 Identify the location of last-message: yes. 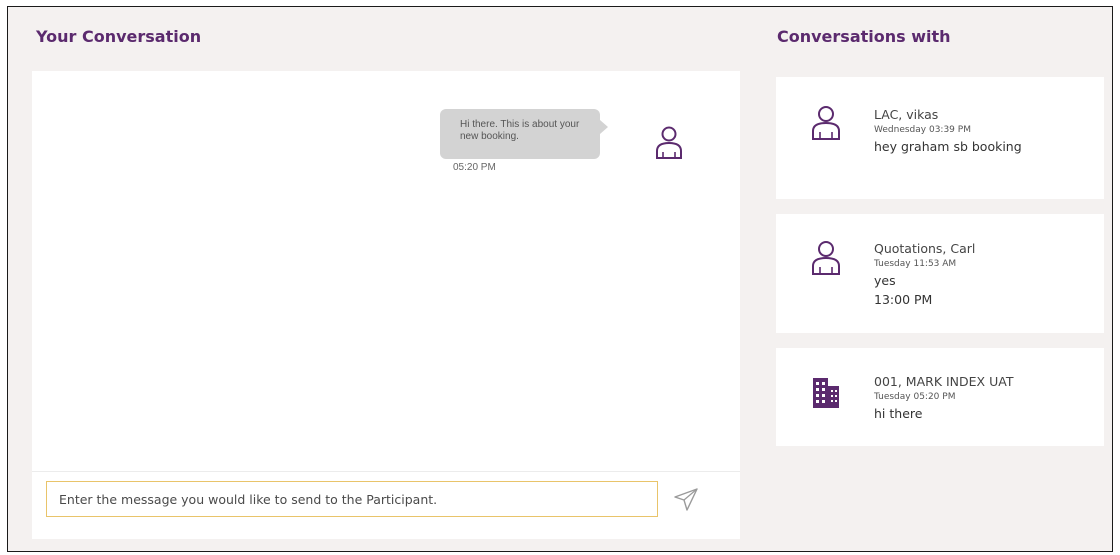
(885, 280).